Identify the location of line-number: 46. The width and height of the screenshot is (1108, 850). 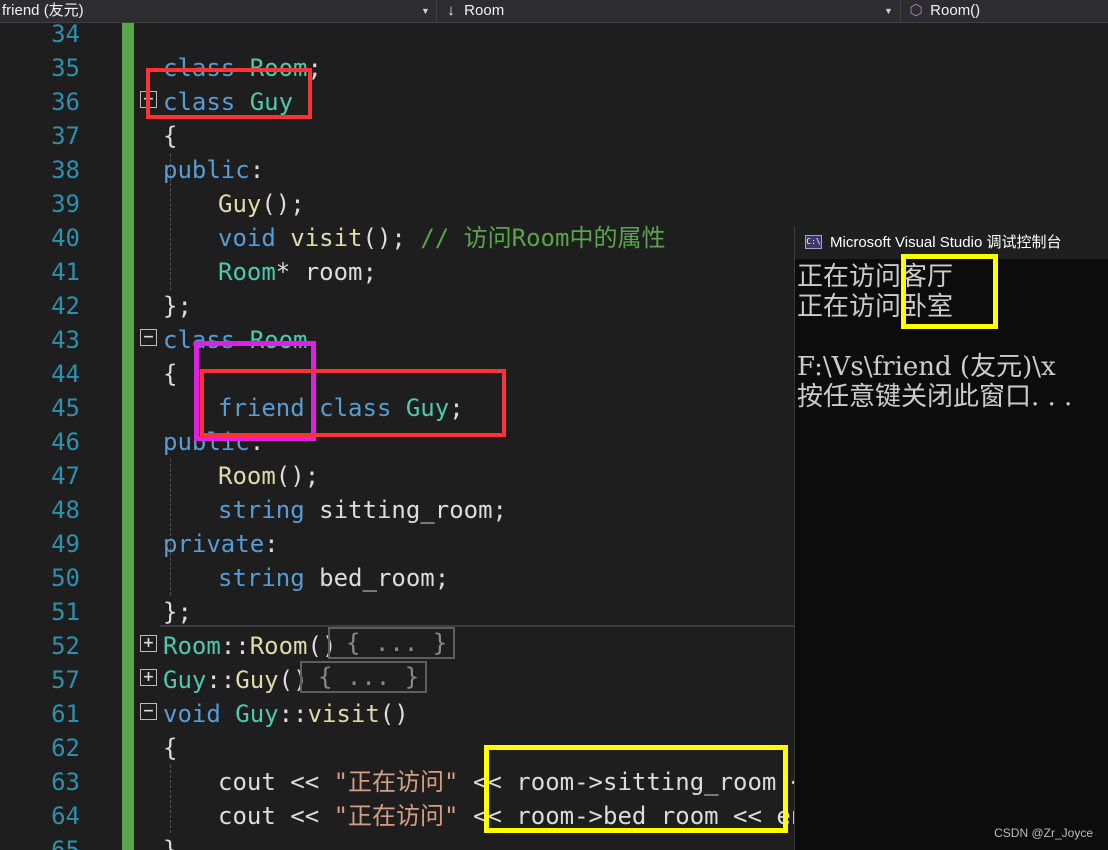
(65, 442).